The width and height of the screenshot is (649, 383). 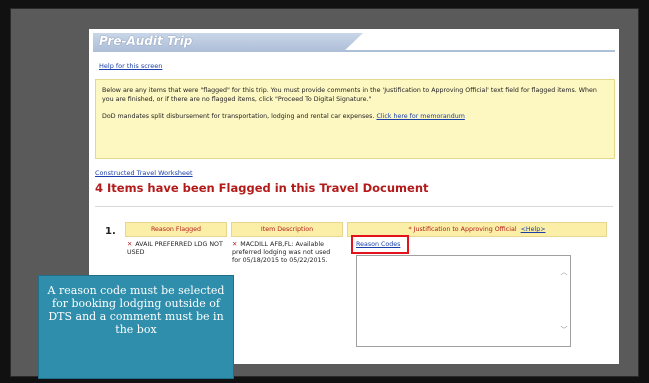 What do you see at coordinates (130, 66) in the screenshot?
I see `help-link: Help for this screen` at bounding box center [130, 66].